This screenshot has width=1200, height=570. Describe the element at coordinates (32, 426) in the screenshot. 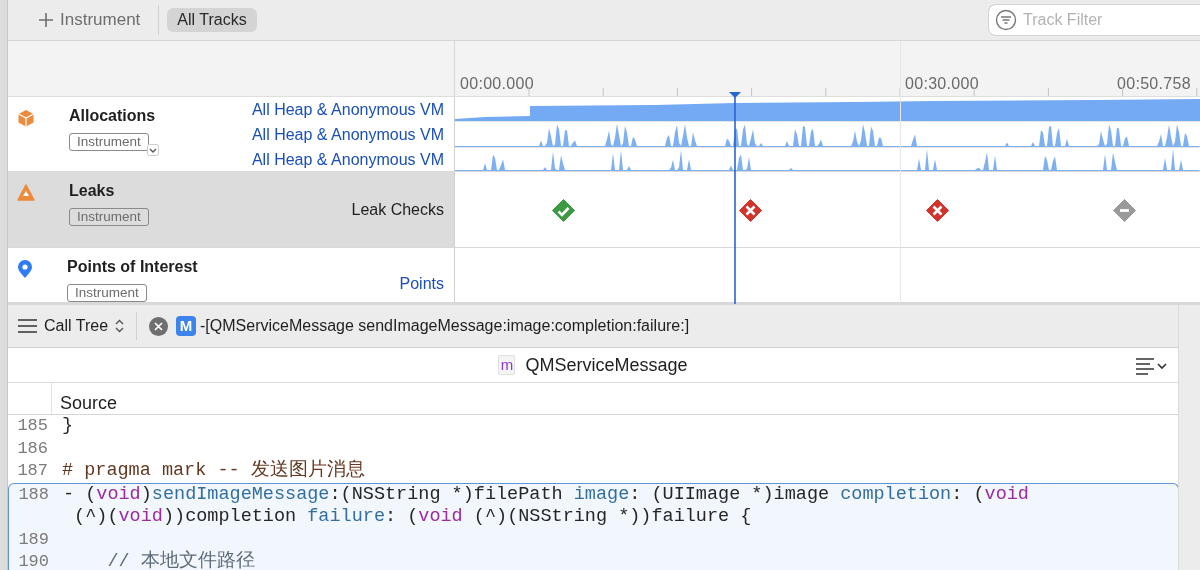

I see `line-number: 185` at that location.